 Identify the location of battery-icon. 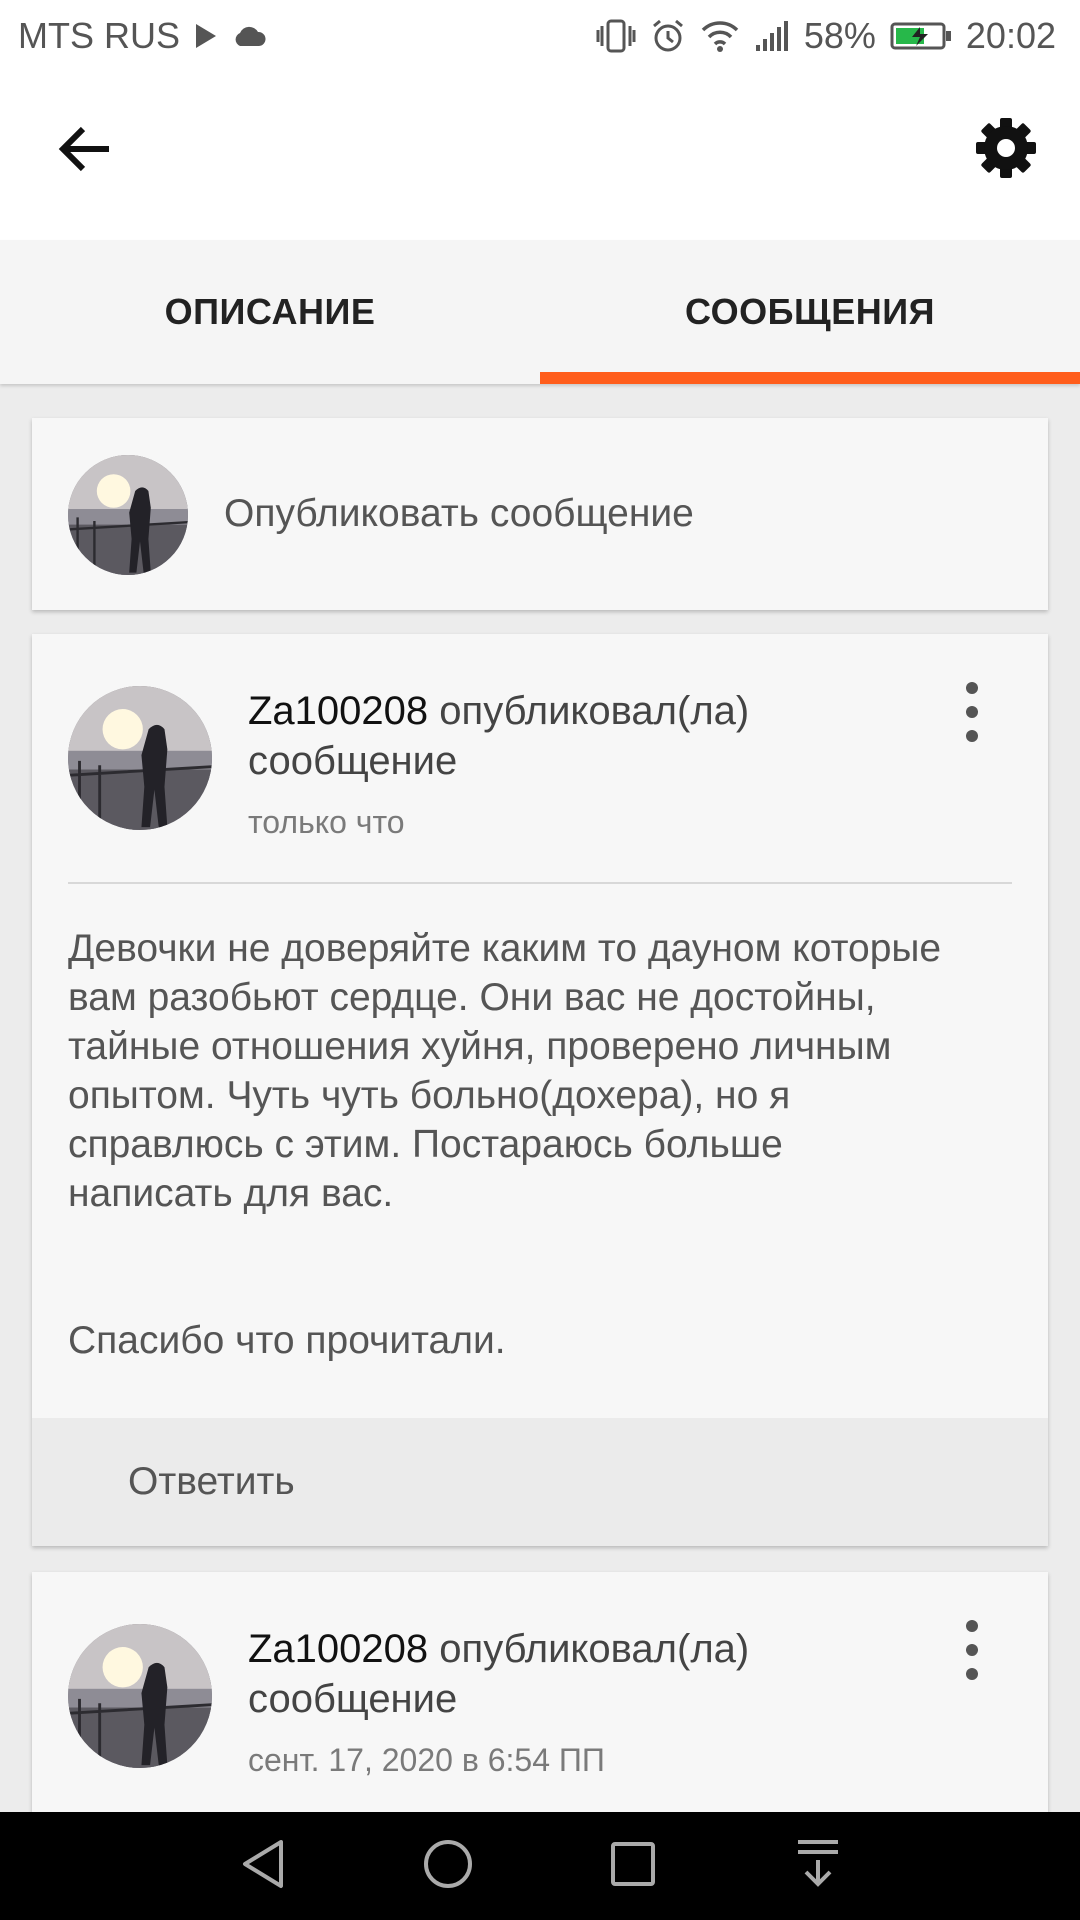
(921, 36).